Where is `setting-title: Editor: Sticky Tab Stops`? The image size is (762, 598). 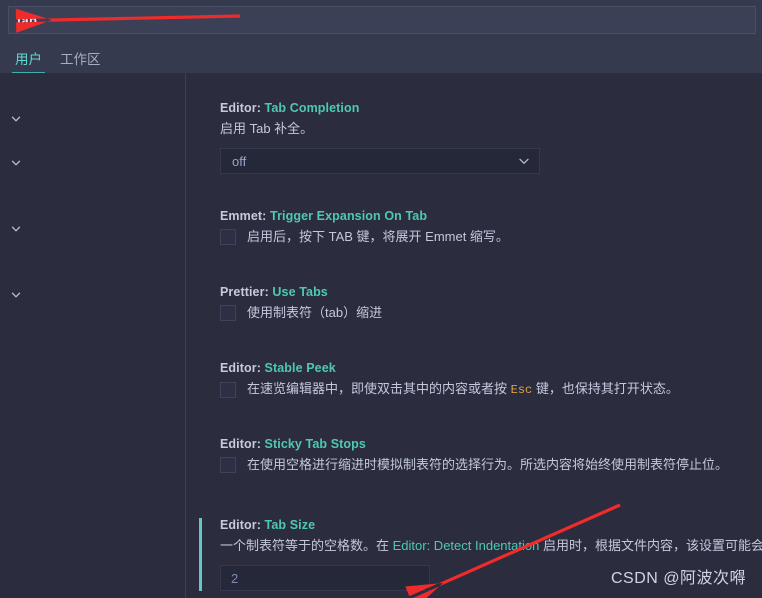
setting-title: Editor: Sticky Tab Stops is located at coordinates (491, 444).